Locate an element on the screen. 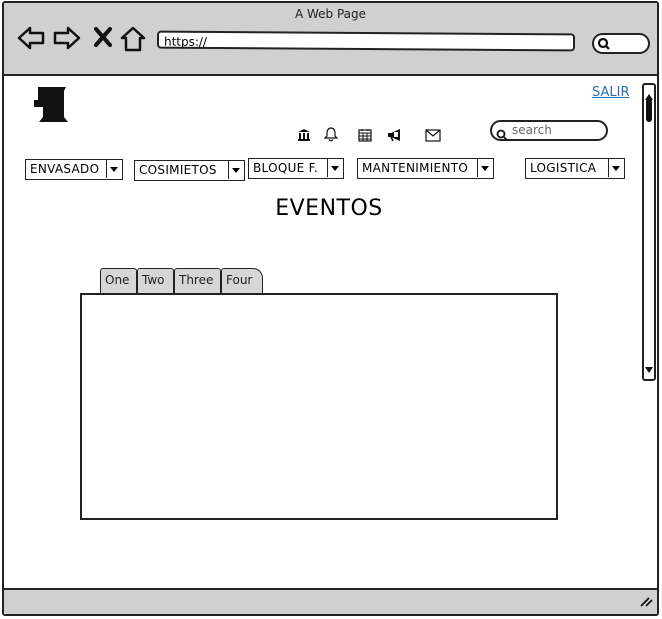  search-icon is located at coordinates (502, 135).